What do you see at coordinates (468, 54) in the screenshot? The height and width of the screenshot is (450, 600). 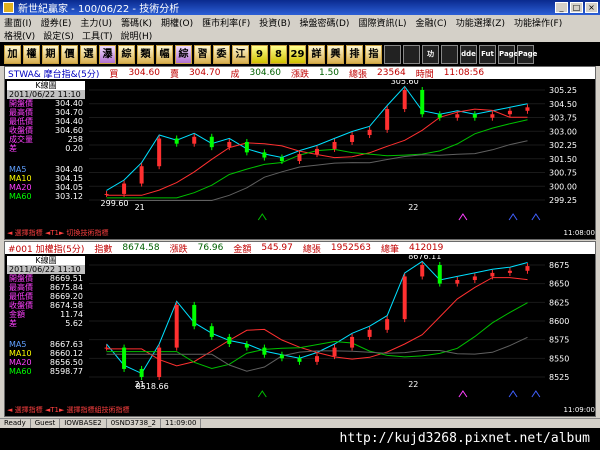 I see `toolbar-button: dde` at bounding box center [468, 54].